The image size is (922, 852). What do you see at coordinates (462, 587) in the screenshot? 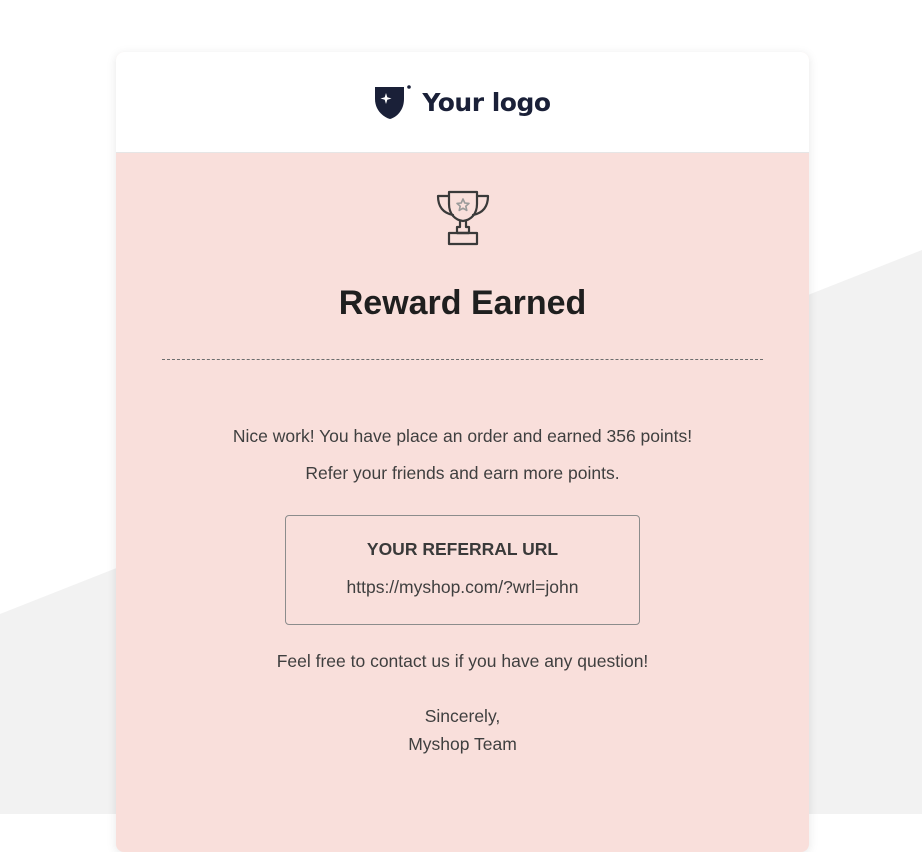
I see `referral-url-link: https://myshop.com/?wrl=john` at bounding box center [462, 587].